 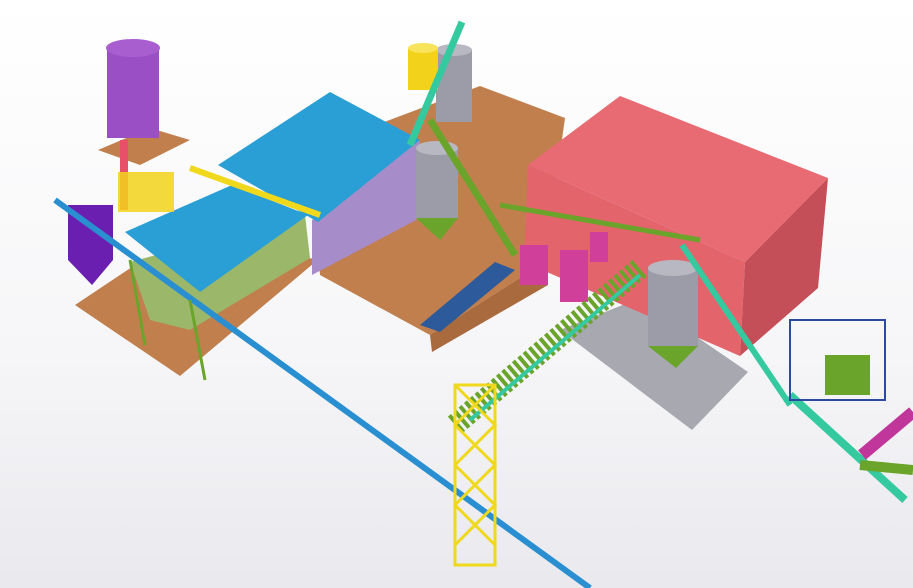 I want to click on silo-top, so click(x=454, y=83).